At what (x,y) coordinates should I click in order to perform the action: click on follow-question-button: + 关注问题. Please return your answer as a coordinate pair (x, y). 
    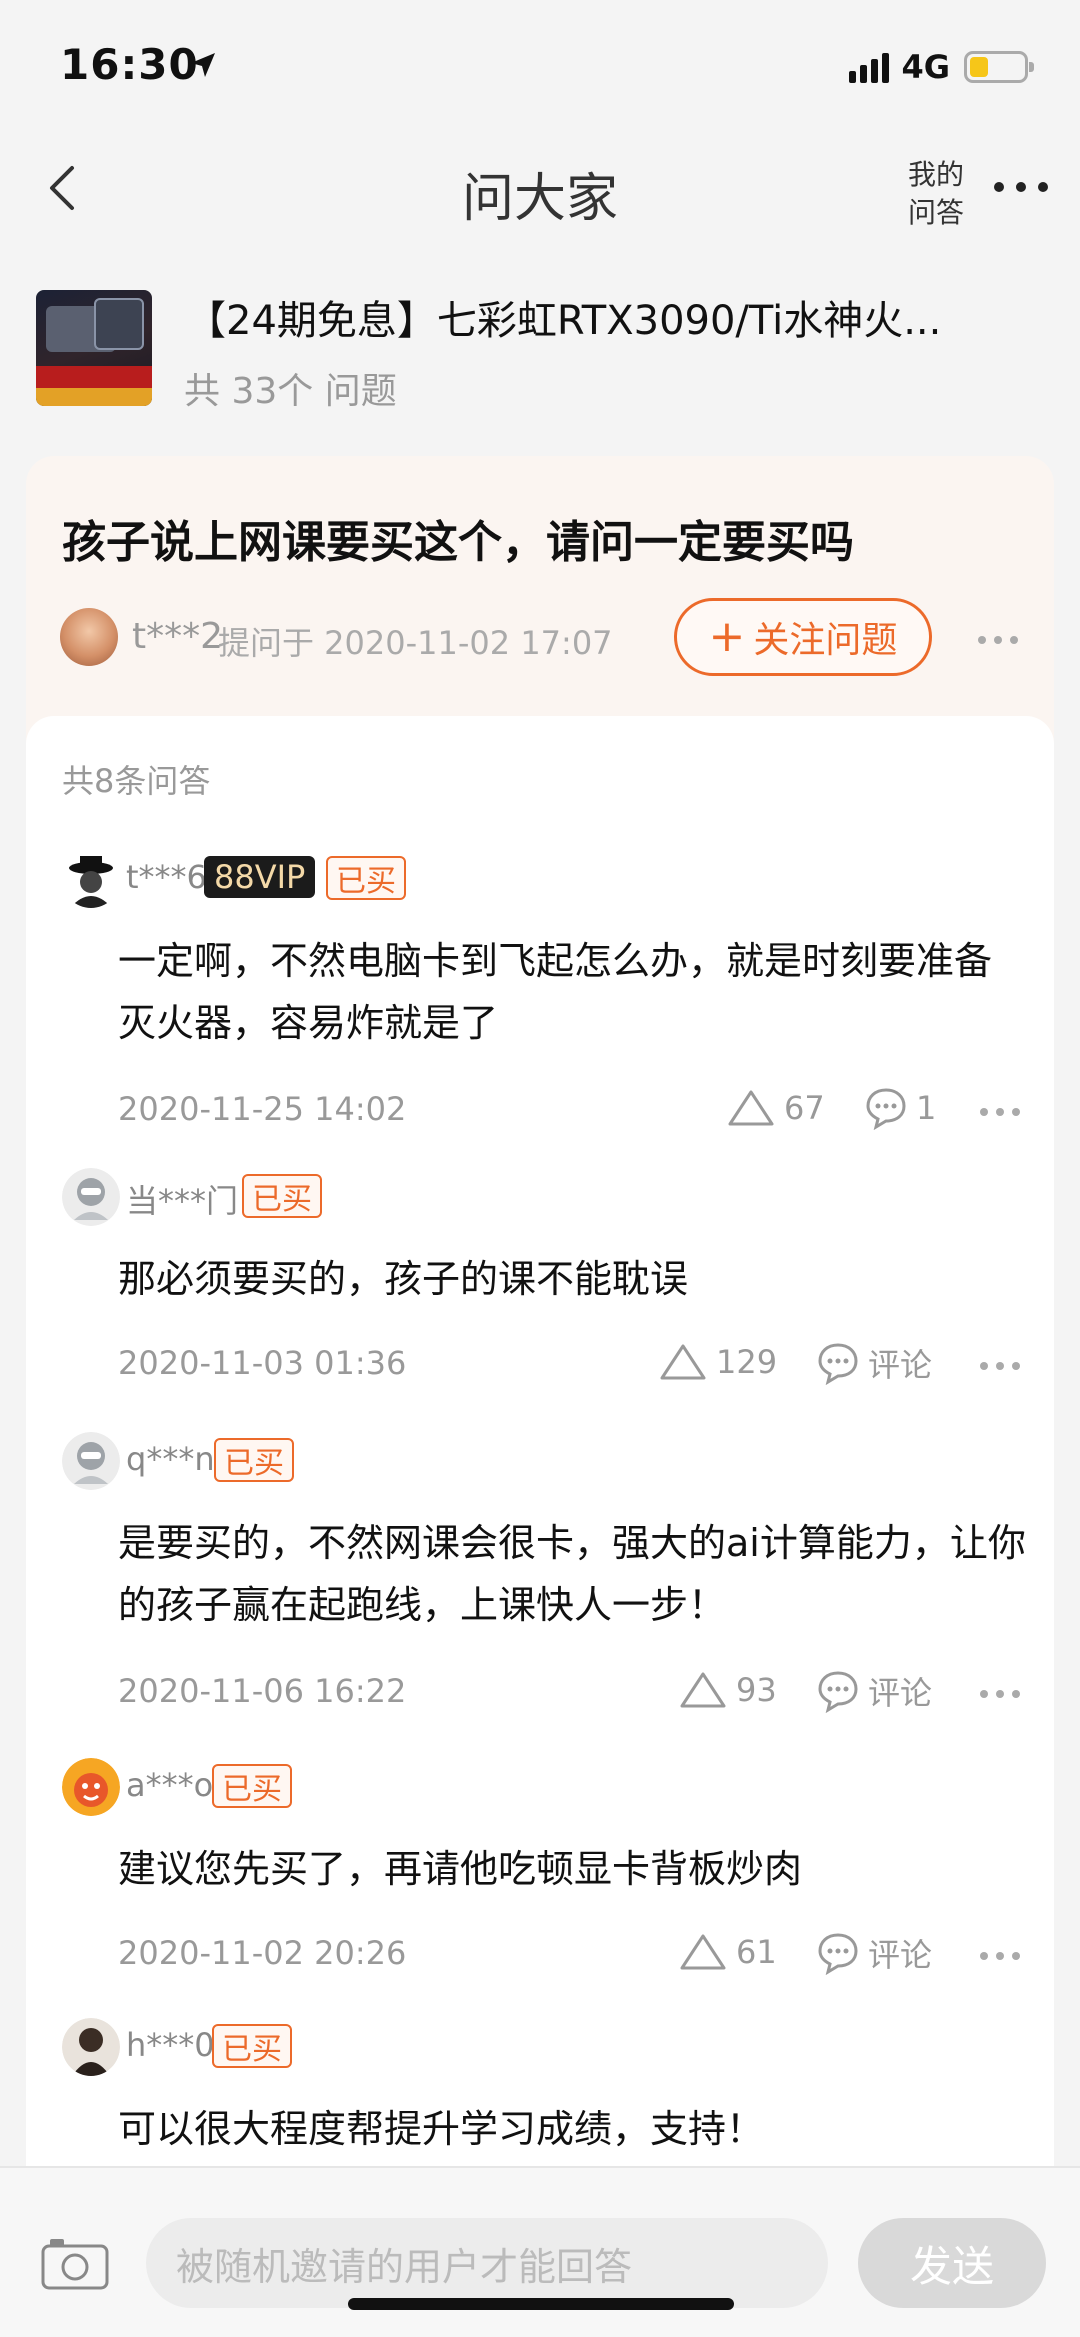
    Looking at the image, I should click on (803, 637).